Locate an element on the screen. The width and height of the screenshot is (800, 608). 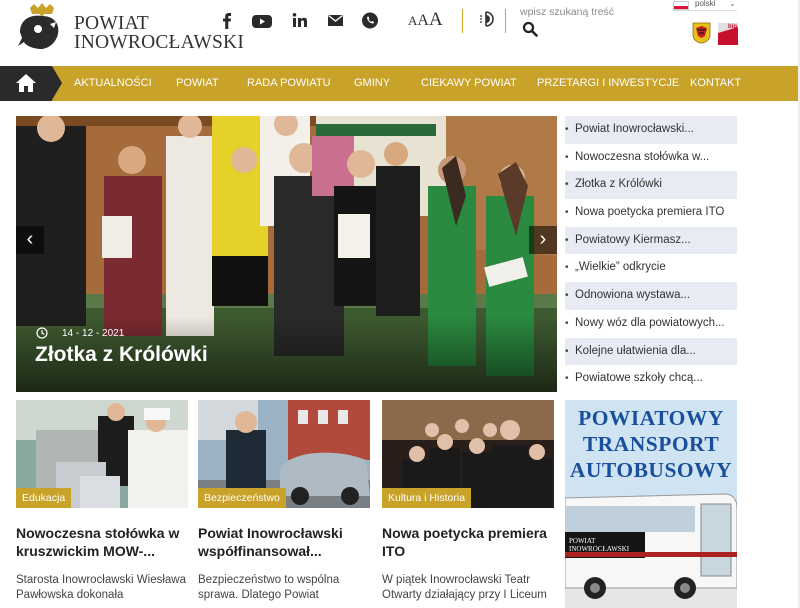
language-select: polski ⌄ is located at coordinates (705, 5).